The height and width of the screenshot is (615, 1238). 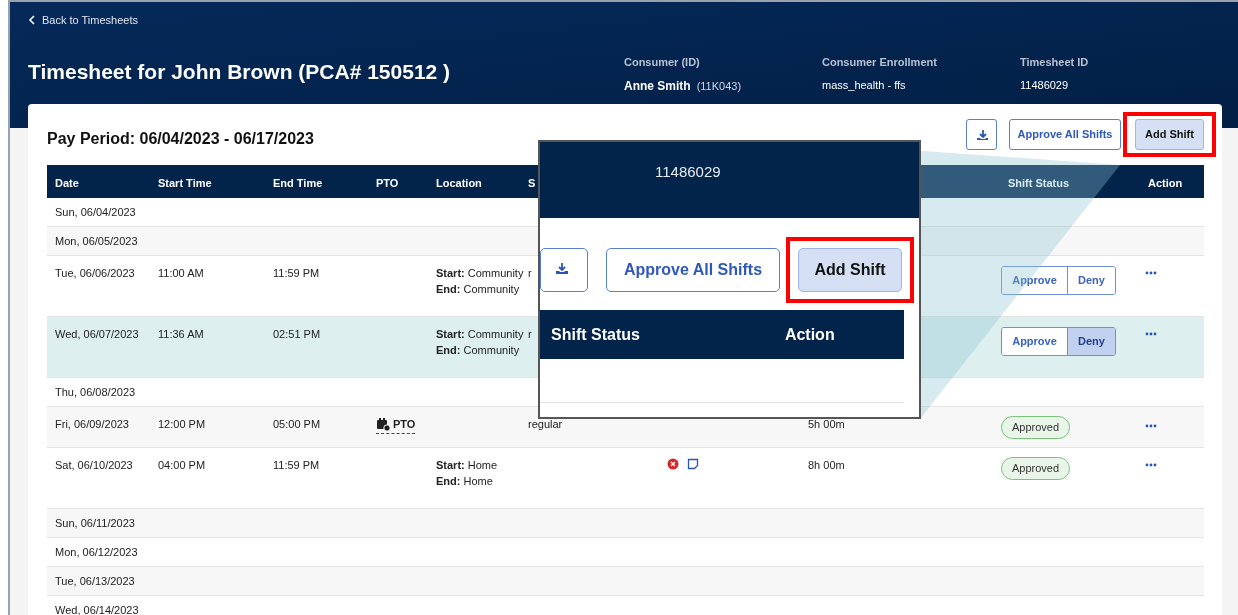 What do you see at coordinates (181, 273) in the screenshot?
I see `table-cell: 11:00 AM` at bounding box center [181, 273].